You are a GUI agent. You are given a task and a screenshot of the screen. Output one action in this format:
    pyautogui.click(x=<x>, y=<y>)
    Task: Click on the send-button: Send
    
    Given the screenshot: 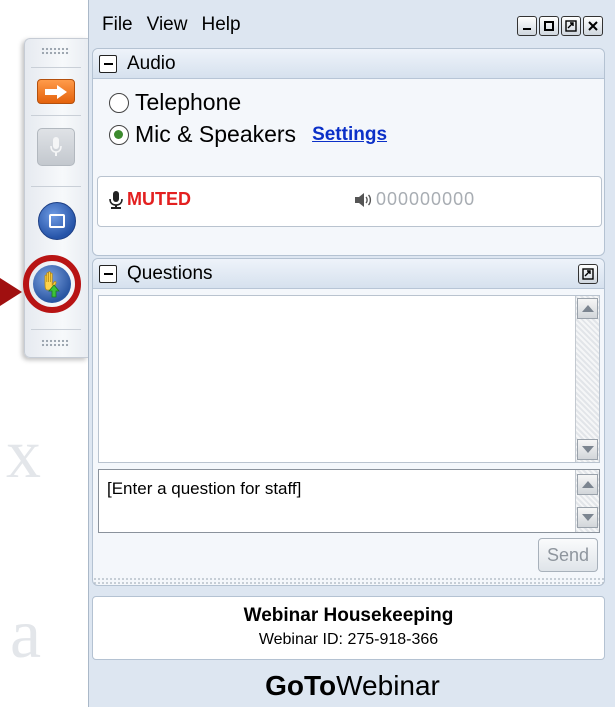 What is the action you would take?
    pyautogui.click(x=568, y=555)
    